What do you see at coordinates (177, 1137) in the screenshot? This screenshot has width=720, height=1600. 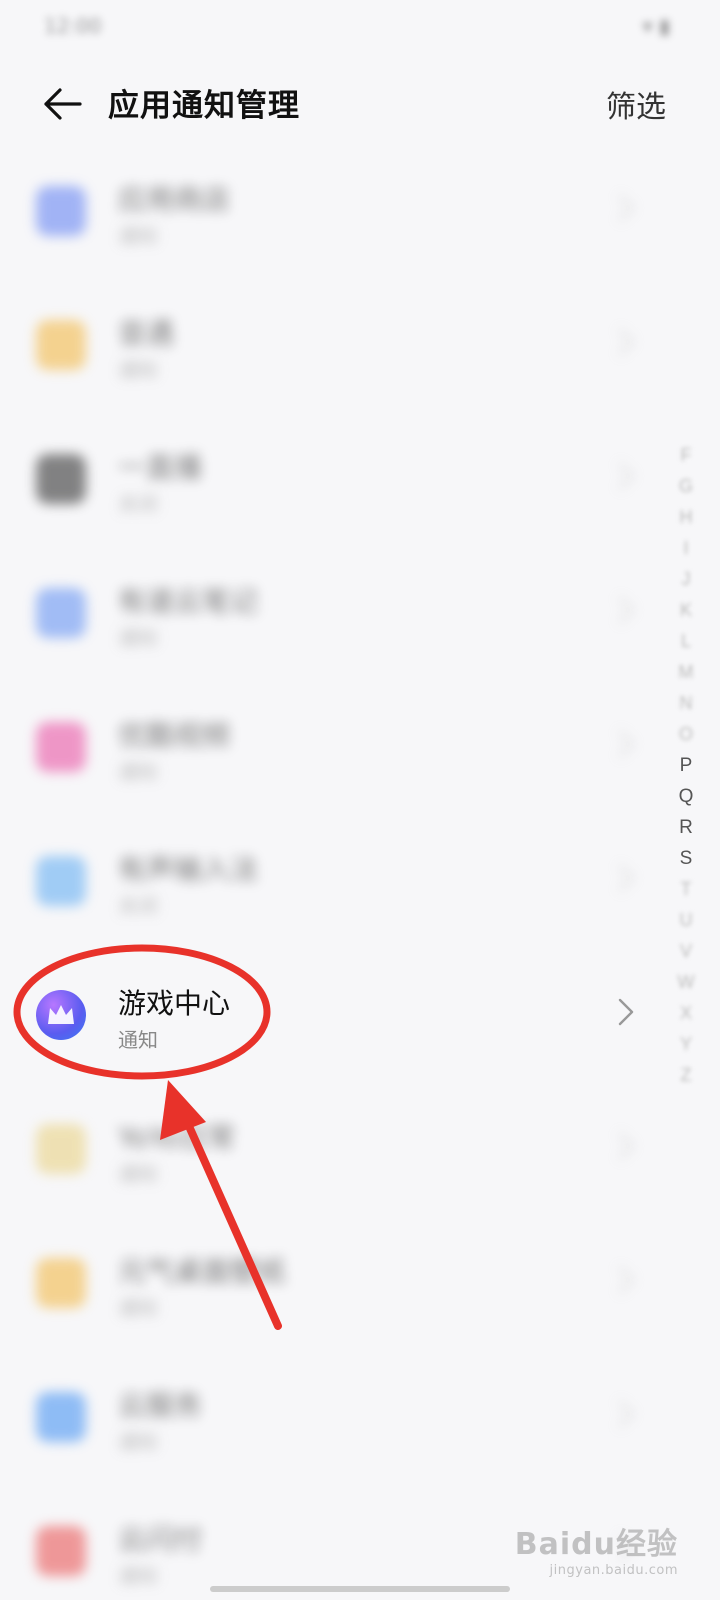 I see `app-name: YoYo日常` at bounding box center [177, 1137].